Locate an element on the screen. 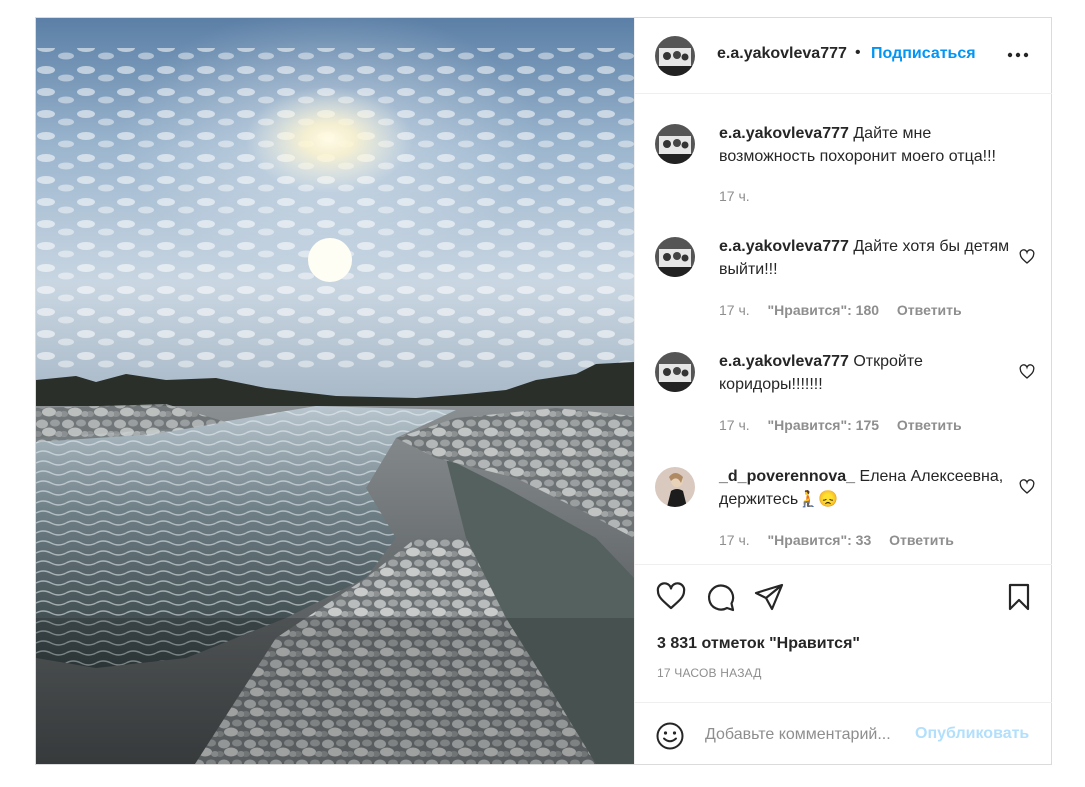  more-options-icon is located at coordinates (1018, 55).